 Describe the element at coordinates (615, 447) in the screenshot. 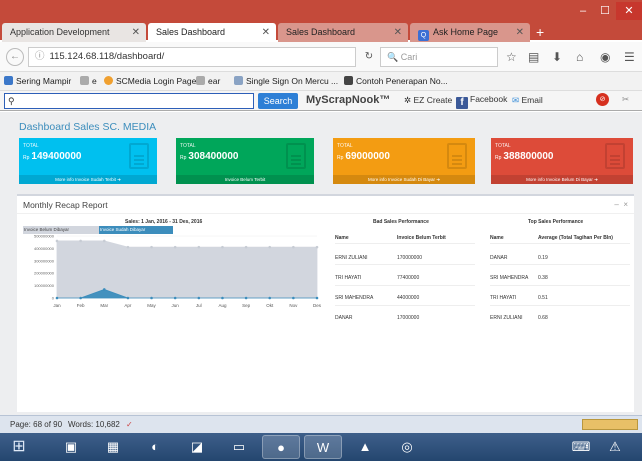

I see `notification-icon: ⚠` at that location.